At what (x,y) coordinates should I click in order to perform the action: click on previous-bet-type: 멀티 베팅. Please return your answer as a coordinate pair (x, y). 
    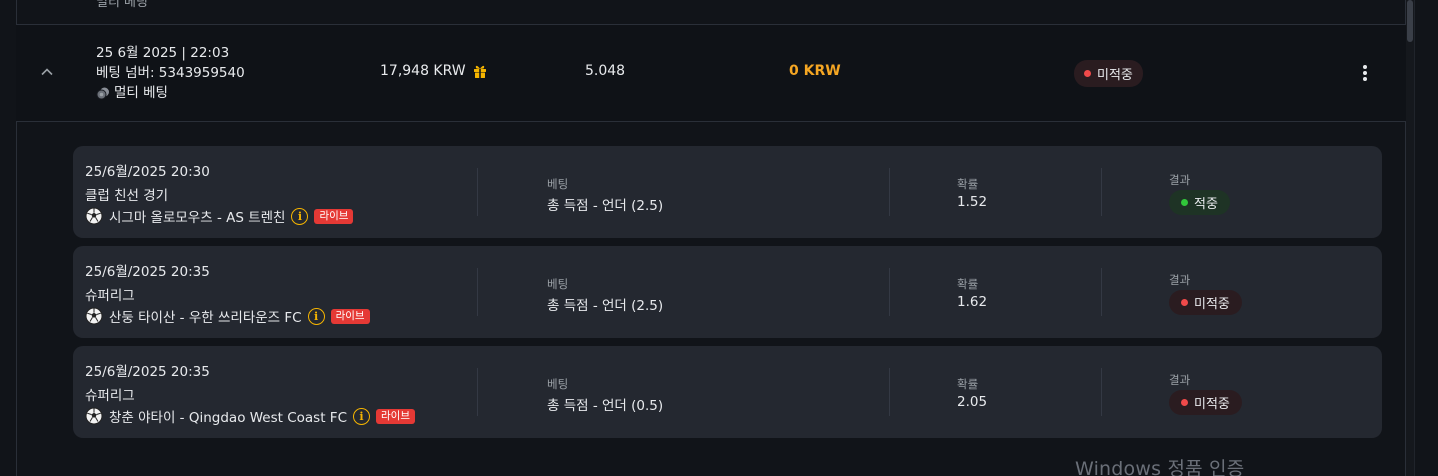
    Looking at the image, I should click on (122, 5).